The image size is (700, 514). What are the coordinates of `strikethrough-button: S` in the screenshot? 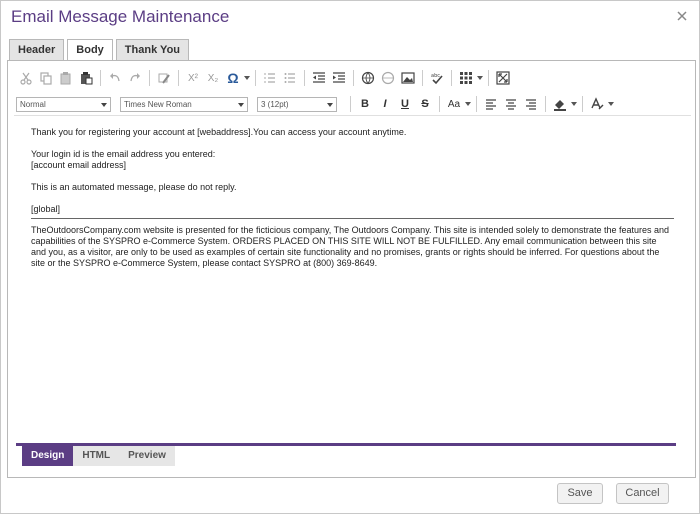 It's located at (425, 104).